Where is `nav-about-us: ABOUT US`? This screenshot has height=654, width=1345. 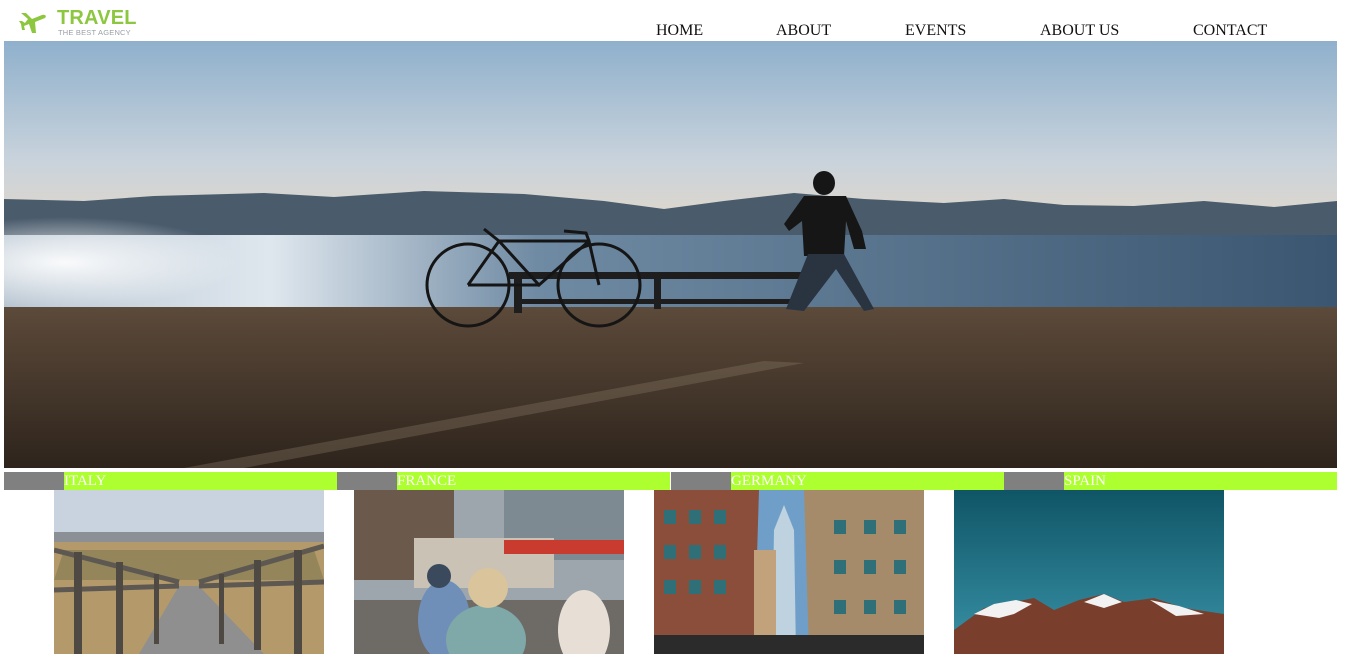 nav-about-us: ABOUT US is located at coordinates (1079, 31).